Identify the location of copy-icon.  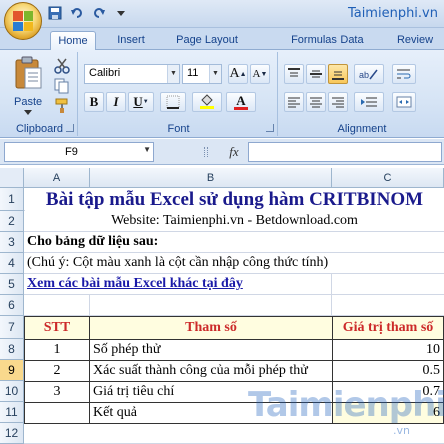
(62, 86).